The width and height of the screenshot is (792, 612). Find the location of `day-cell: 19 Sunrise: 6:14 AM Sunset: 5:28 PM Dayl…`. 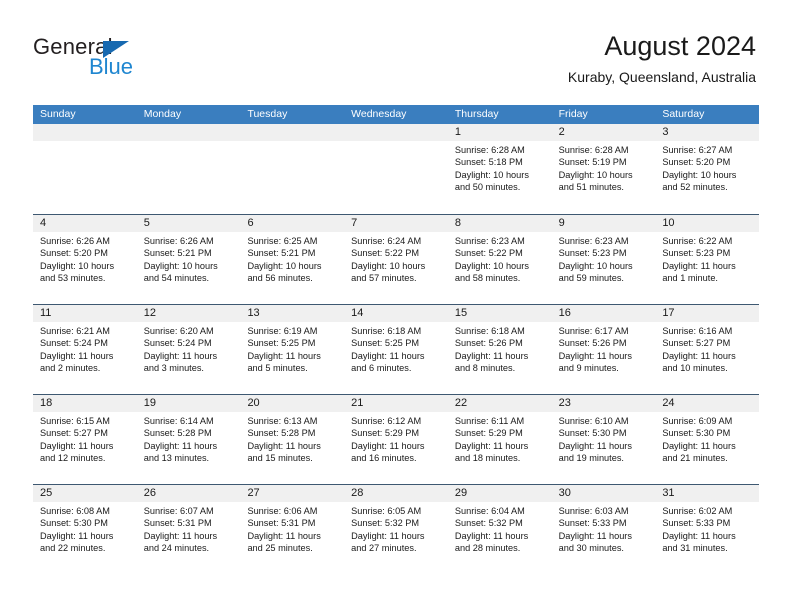

day-cell: 19 Sunrise: 6:14 AM Sunset: 5:28 PM Dayl… is located at coordinates (188, 439).